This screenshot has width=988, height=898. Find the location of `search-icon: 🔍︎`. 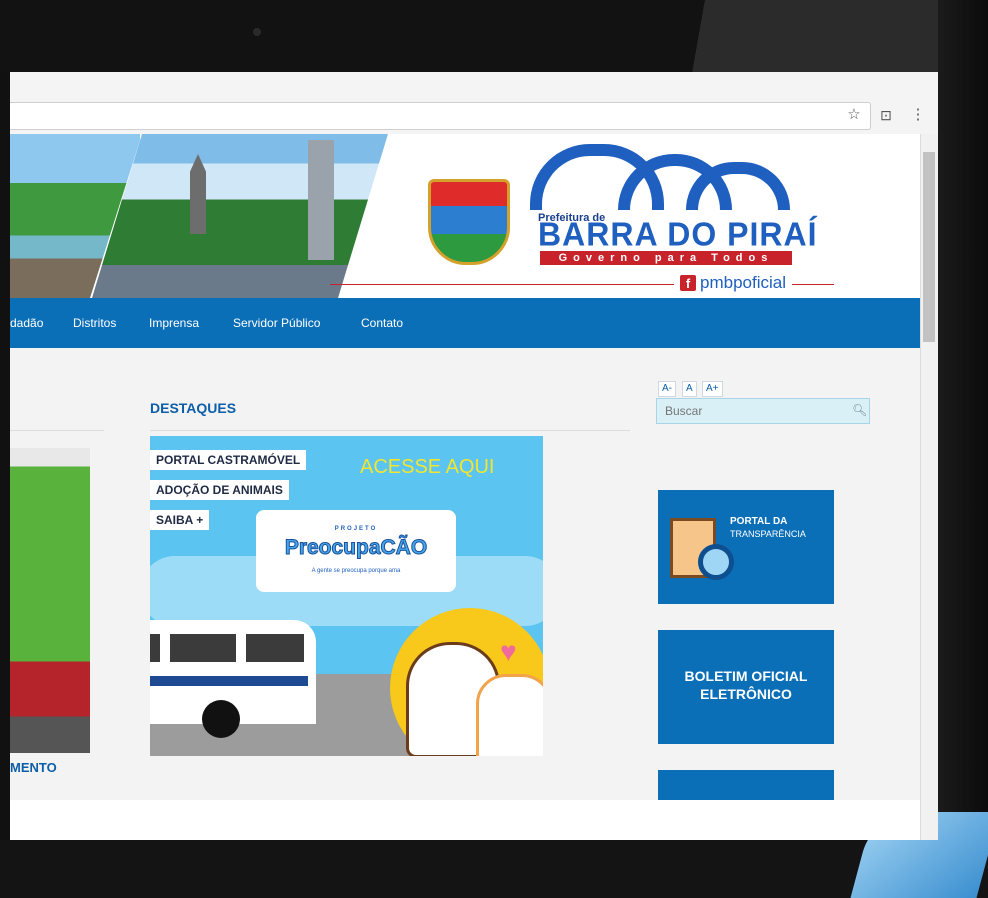

search-icon: 🔍︎ is located at coordinates (859, 410).